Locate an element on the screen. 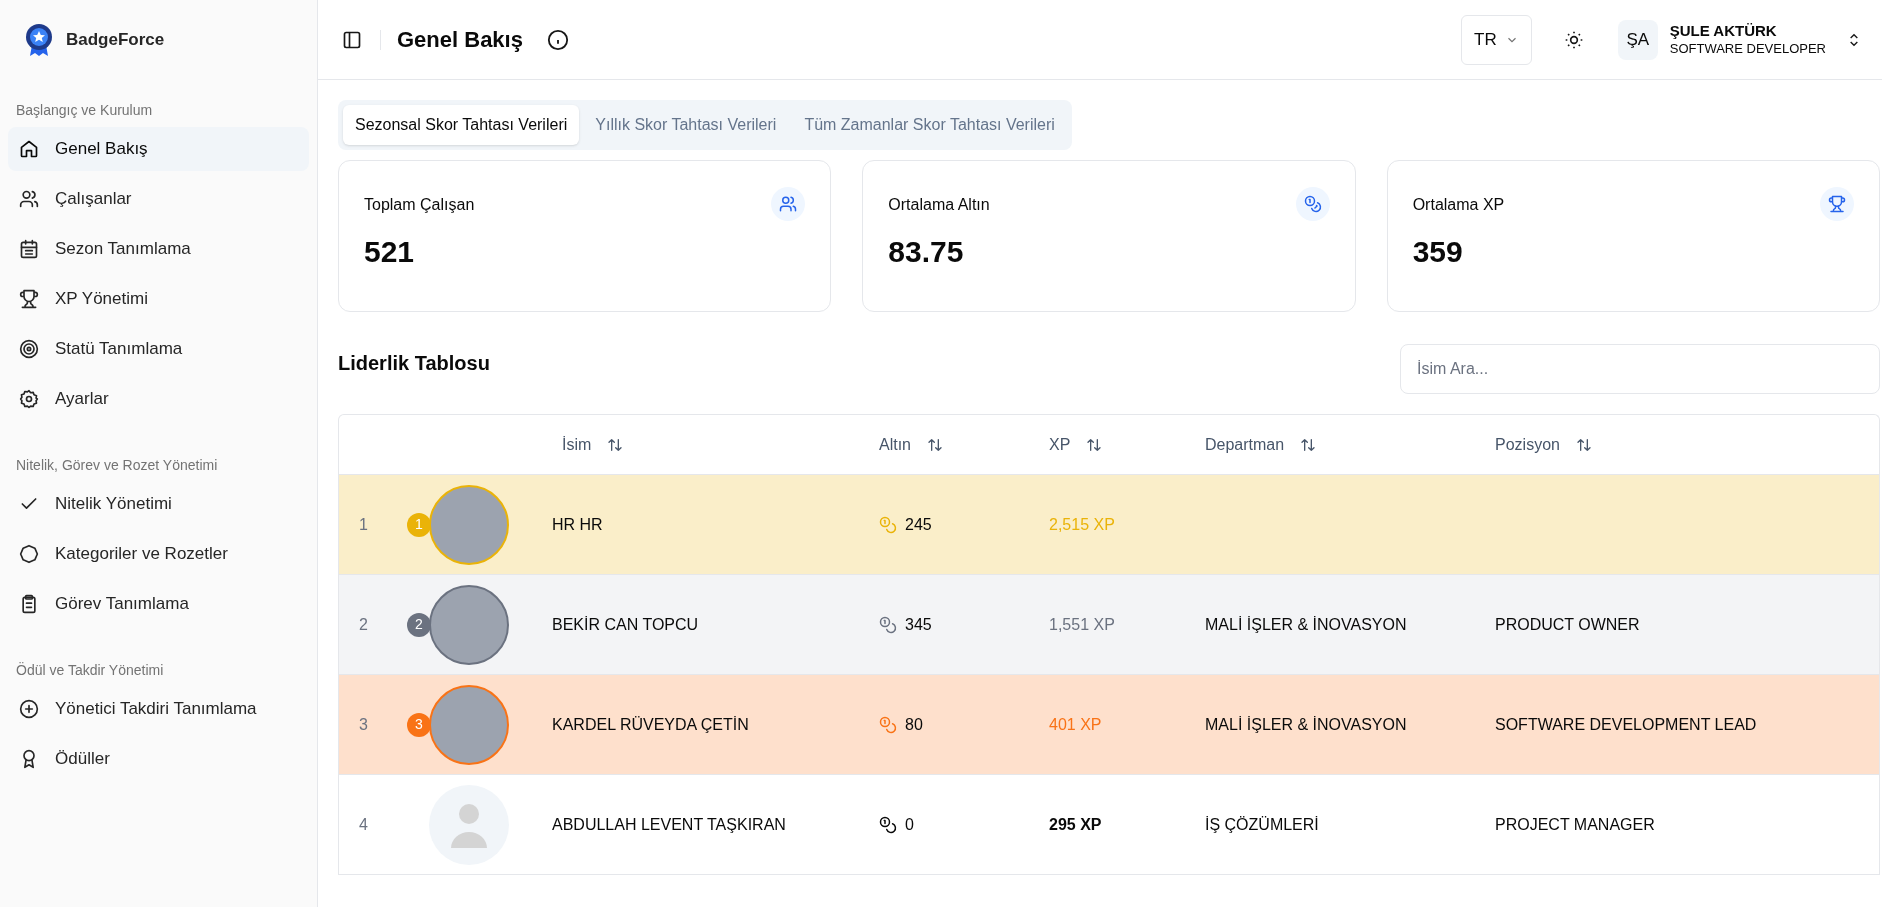 The width and height of the screenshot is (1882, 907). xp-amount: 2,515 XP is located at coordinates (1082, 524).